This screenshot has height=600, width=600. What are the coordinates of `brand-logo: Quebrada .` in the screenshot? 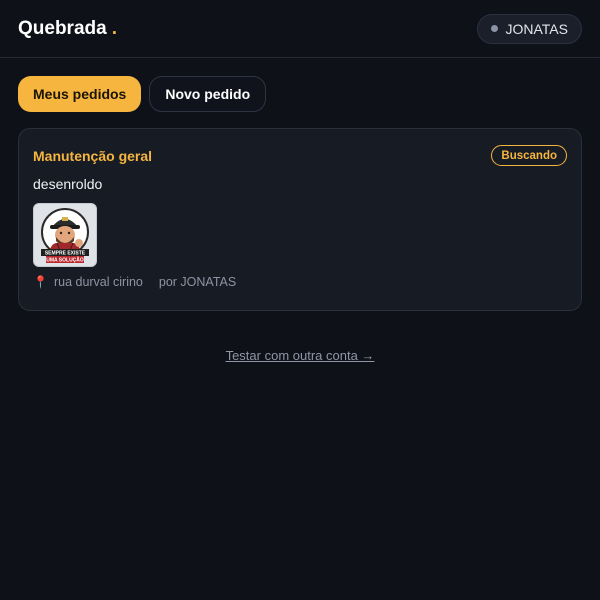 It's located at (67, 29).